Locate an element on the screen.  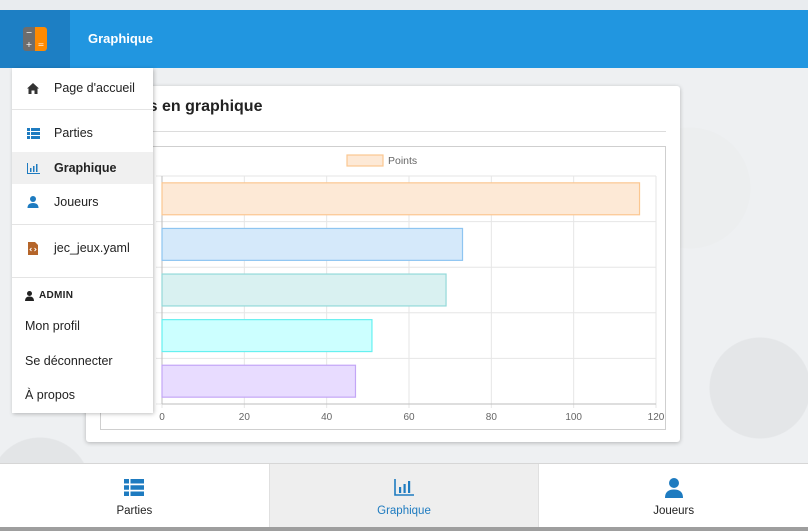
calculator-icon: − + = is located at coordinates (35, 39).